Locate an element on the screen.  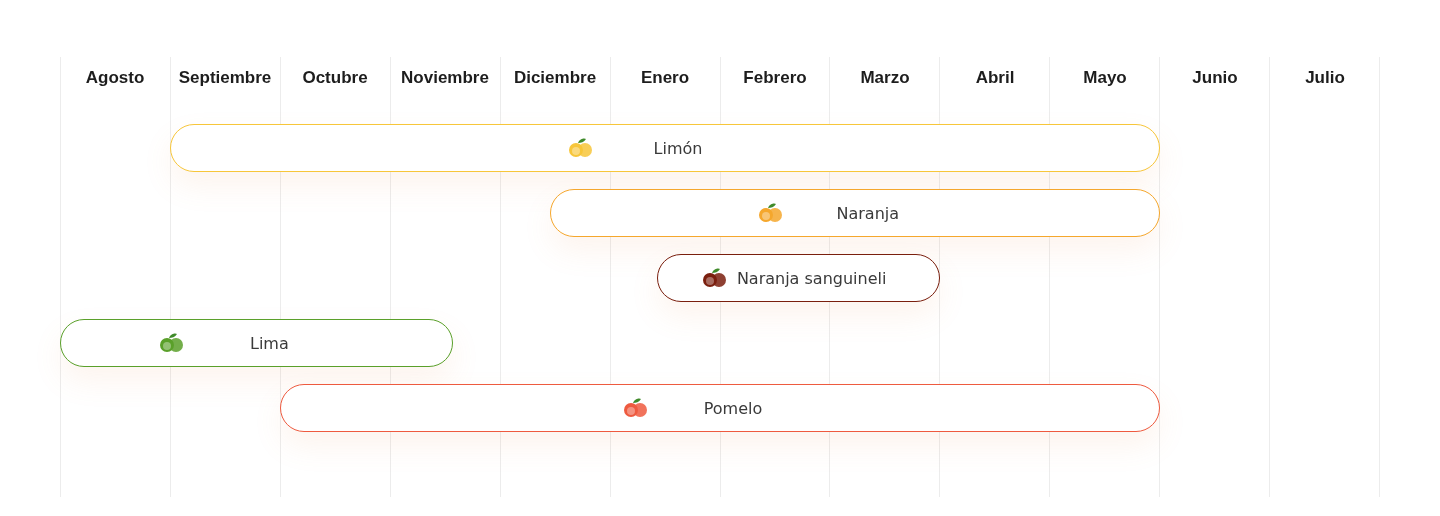
month-header: Febrero is located at coordinates (775, 77).